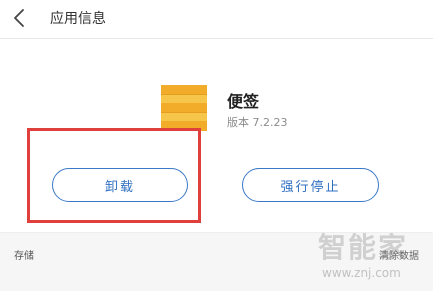  What do you see at coordinates (361, 273) in the screenshot?
I see `watermark-url: www.znj.com` at bounding box center [361, 273].